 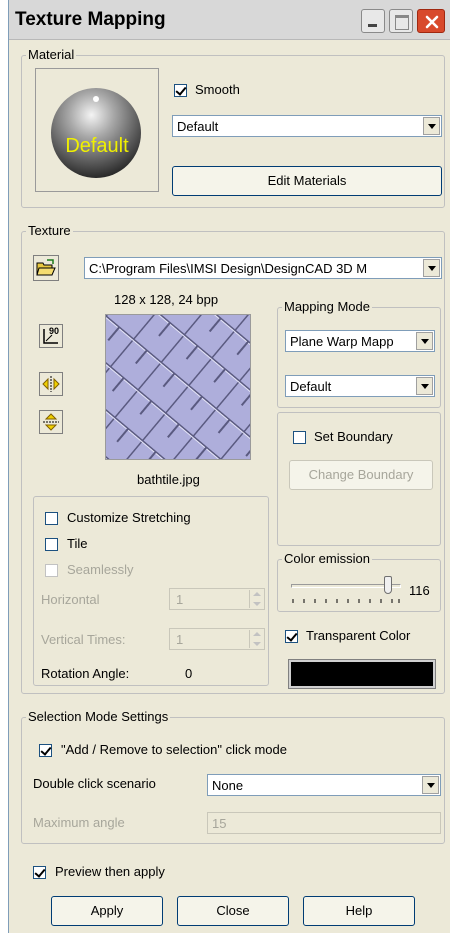 What do you see at coordinates (342, 341) in the screenshot?
I see `mapping-mode-value: Plane Warp Mapp` at bounding box center [342, 341].